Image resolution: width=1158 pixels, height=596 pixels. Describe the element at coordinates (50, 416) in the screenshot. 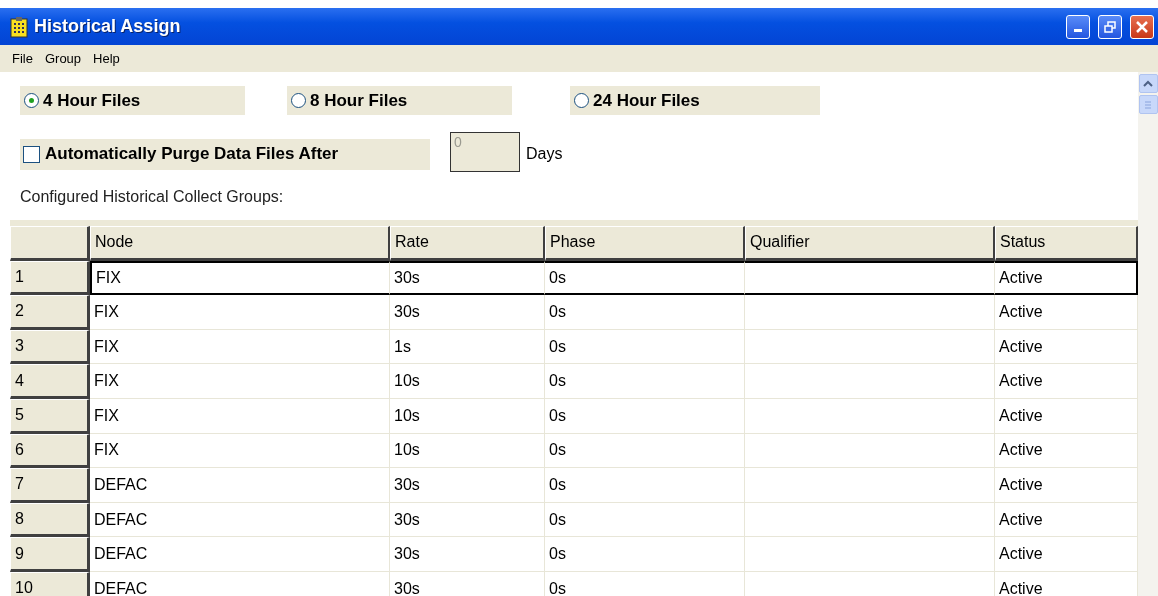

I see `row-header: 5` at that location.